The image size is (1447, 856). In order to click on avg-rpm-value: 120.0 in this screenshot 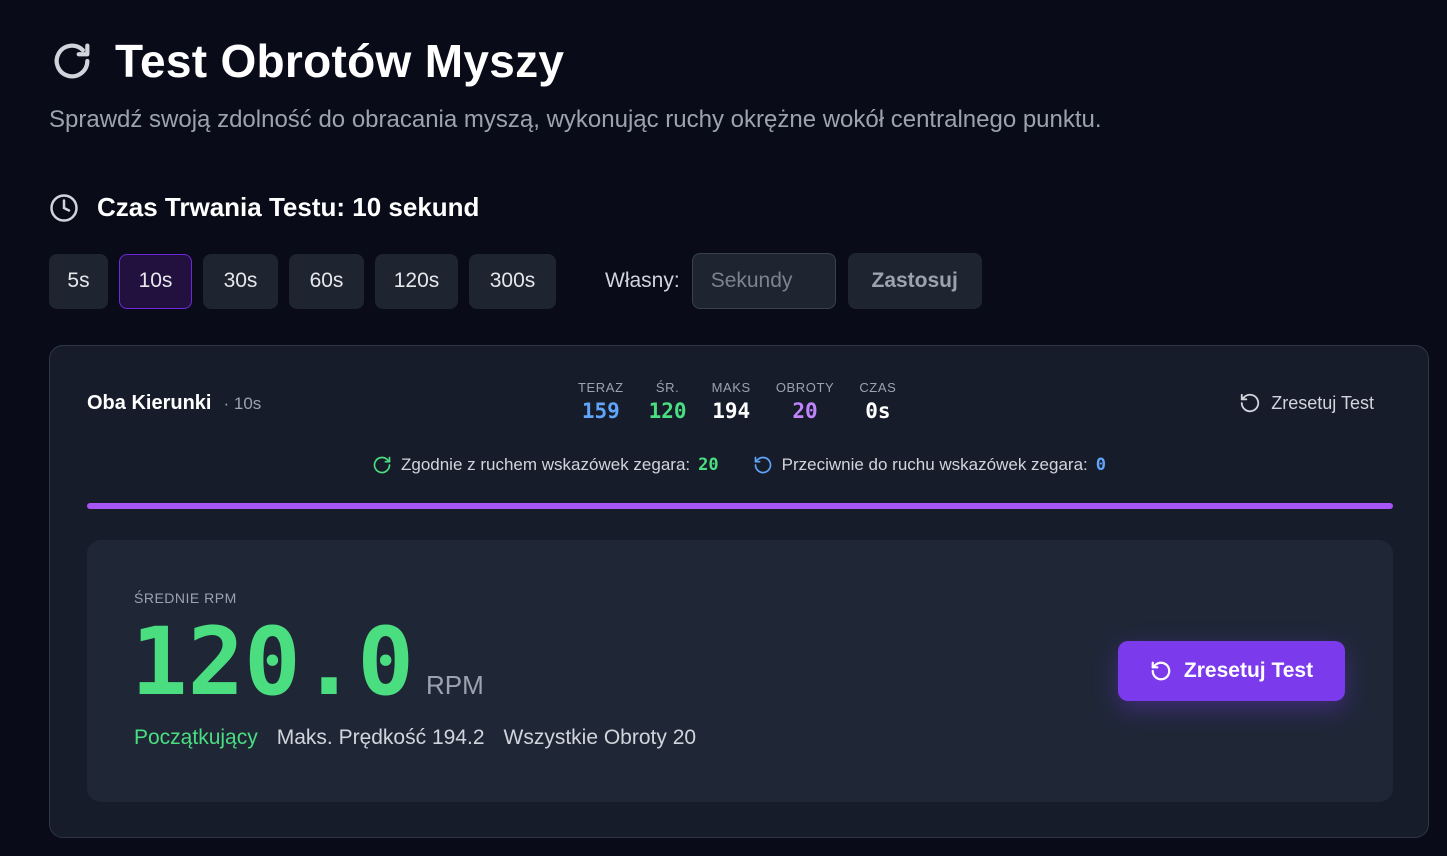, I will do `click(272, 662)`.